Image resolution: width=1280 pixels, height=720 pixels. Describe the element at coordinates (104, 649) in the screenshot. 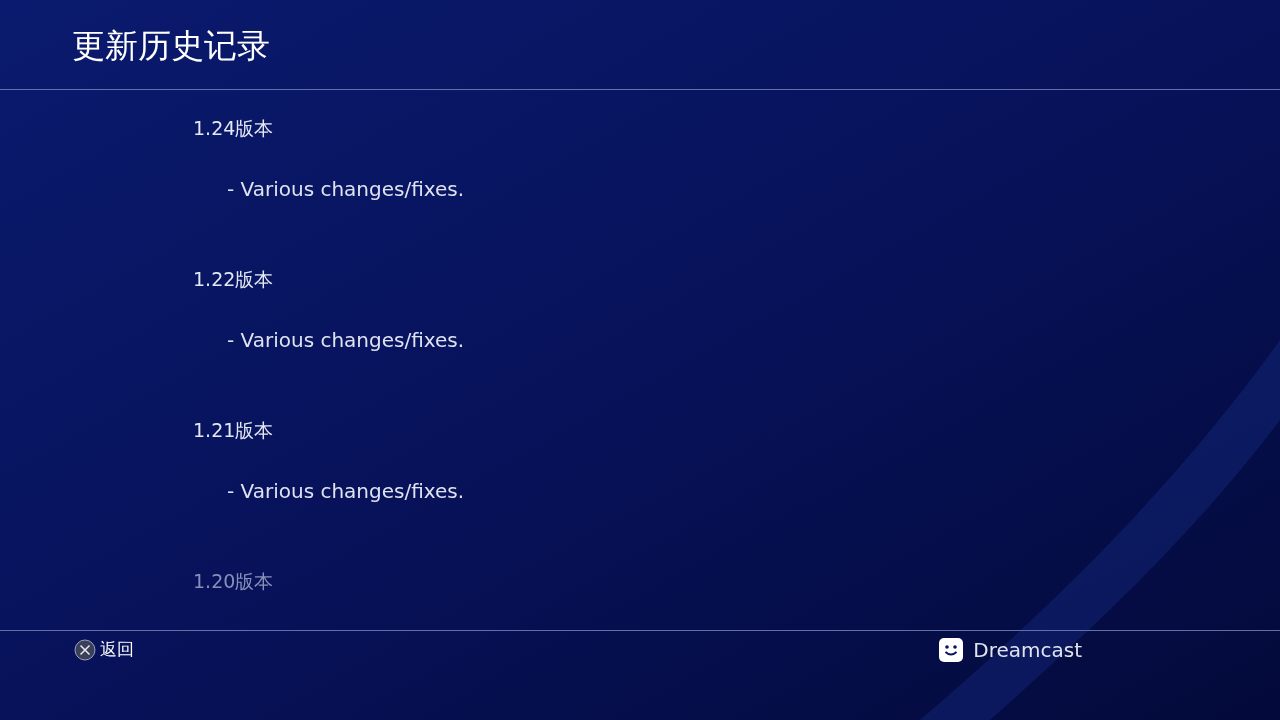

I see `back-button: 返回` at that location.